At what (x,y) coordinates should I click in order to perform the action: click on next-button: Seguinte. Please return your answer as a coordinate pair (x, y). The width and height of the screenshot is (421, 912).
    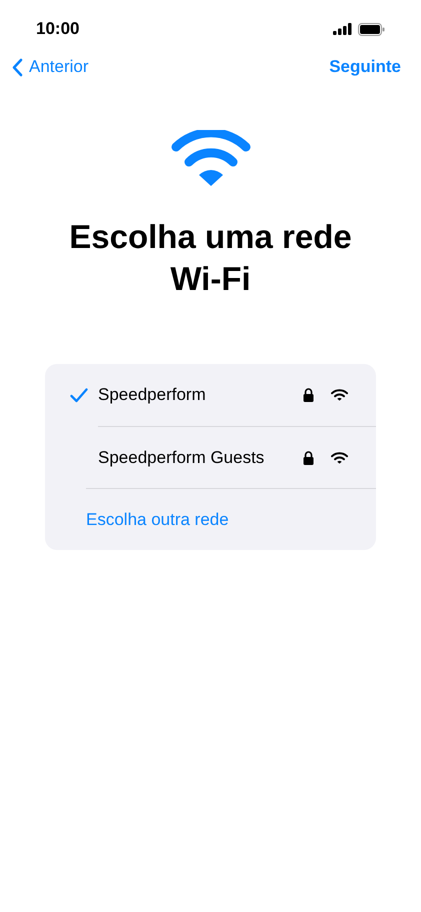
    Looking at the image, I should click on (365, 67).